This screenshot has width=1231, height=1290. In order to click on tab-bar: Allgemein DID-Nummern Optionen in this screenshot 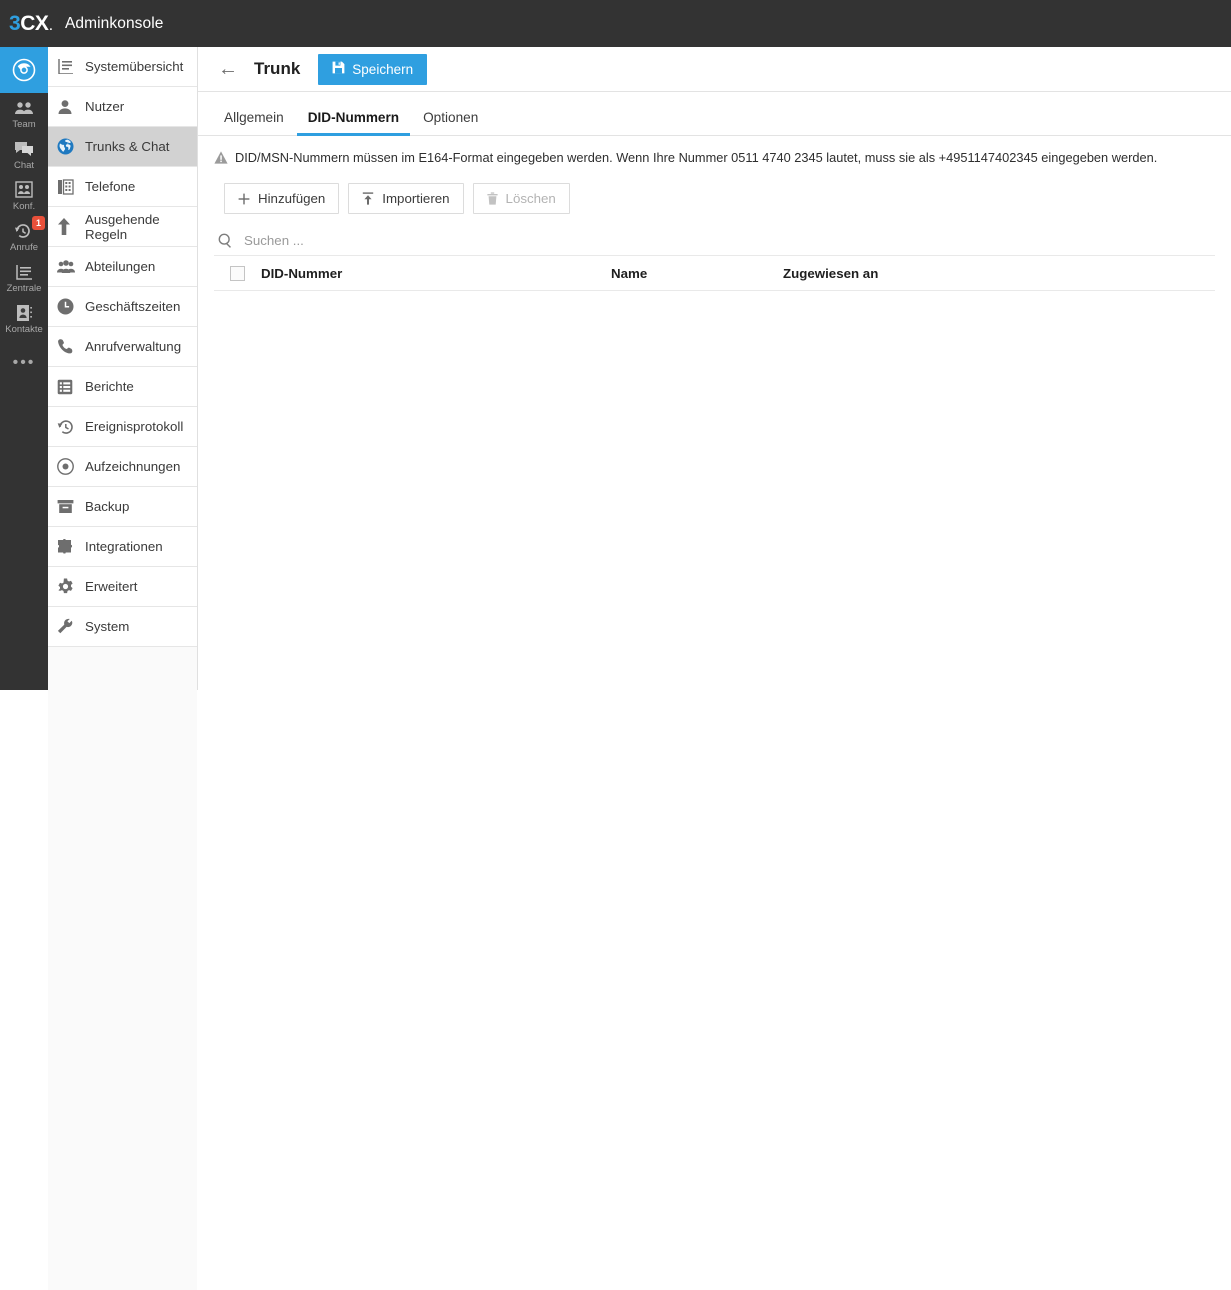, I will do `click(714, 114)`.